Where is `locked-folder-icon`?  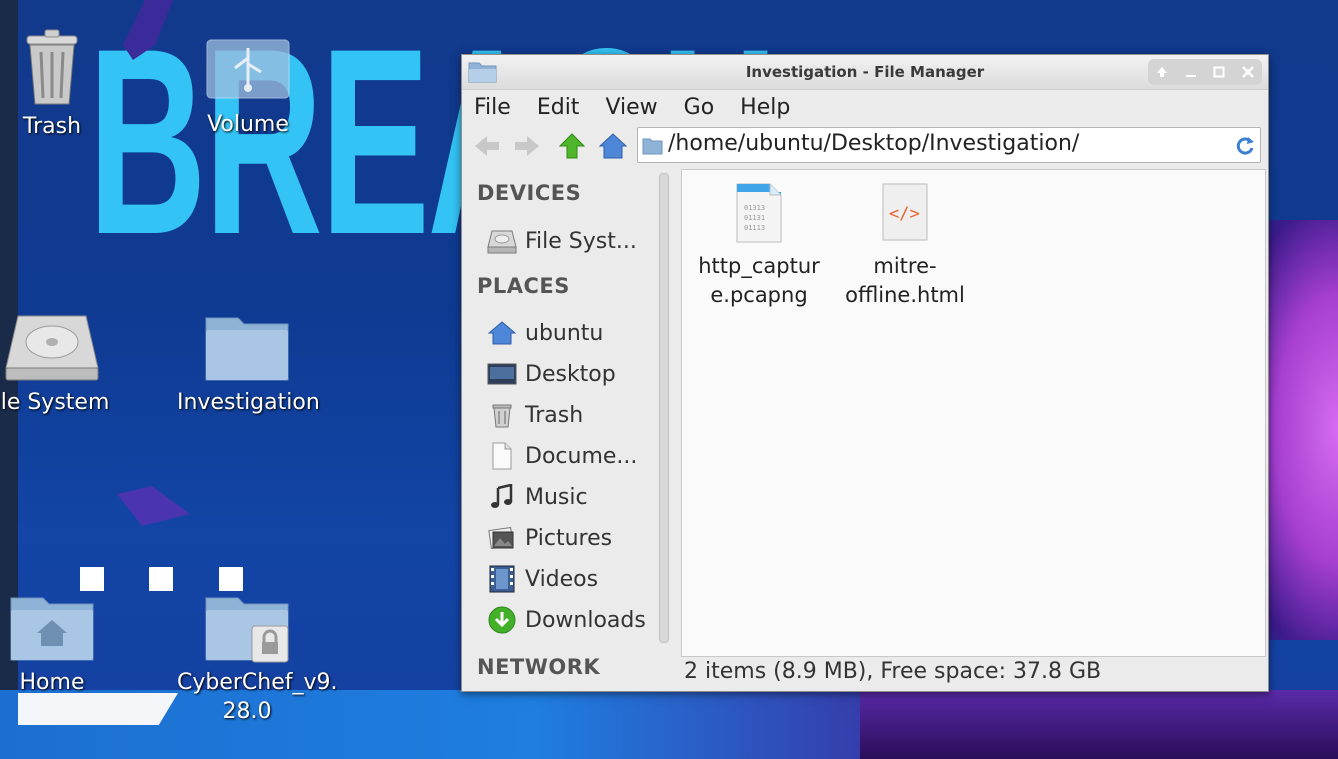 locked-folder-icon is located at coordinates (247, 630).